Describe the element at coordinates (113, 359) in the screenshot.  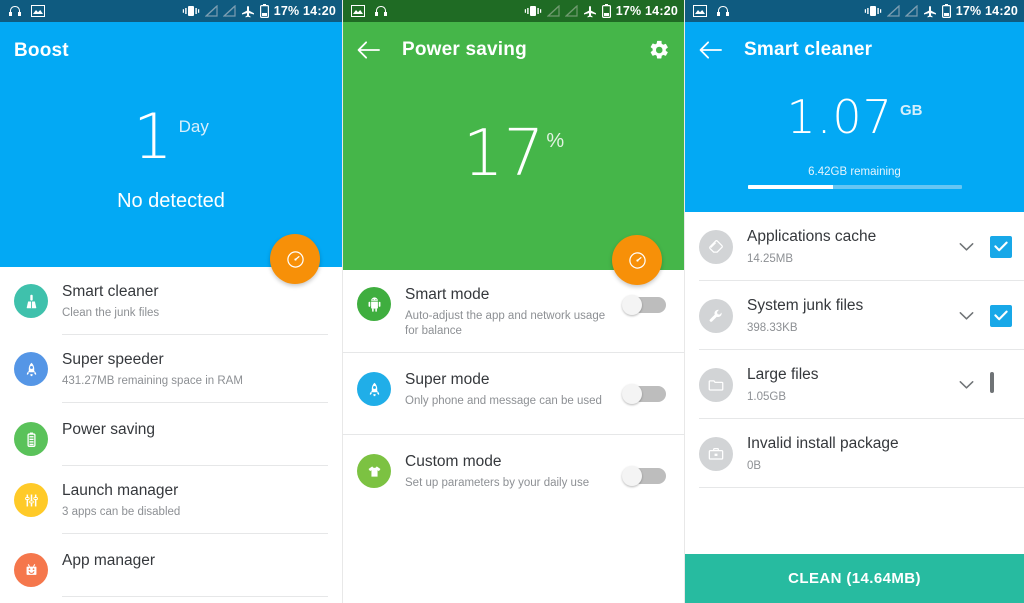
I see `list-item-title: Super speeder` at that location.